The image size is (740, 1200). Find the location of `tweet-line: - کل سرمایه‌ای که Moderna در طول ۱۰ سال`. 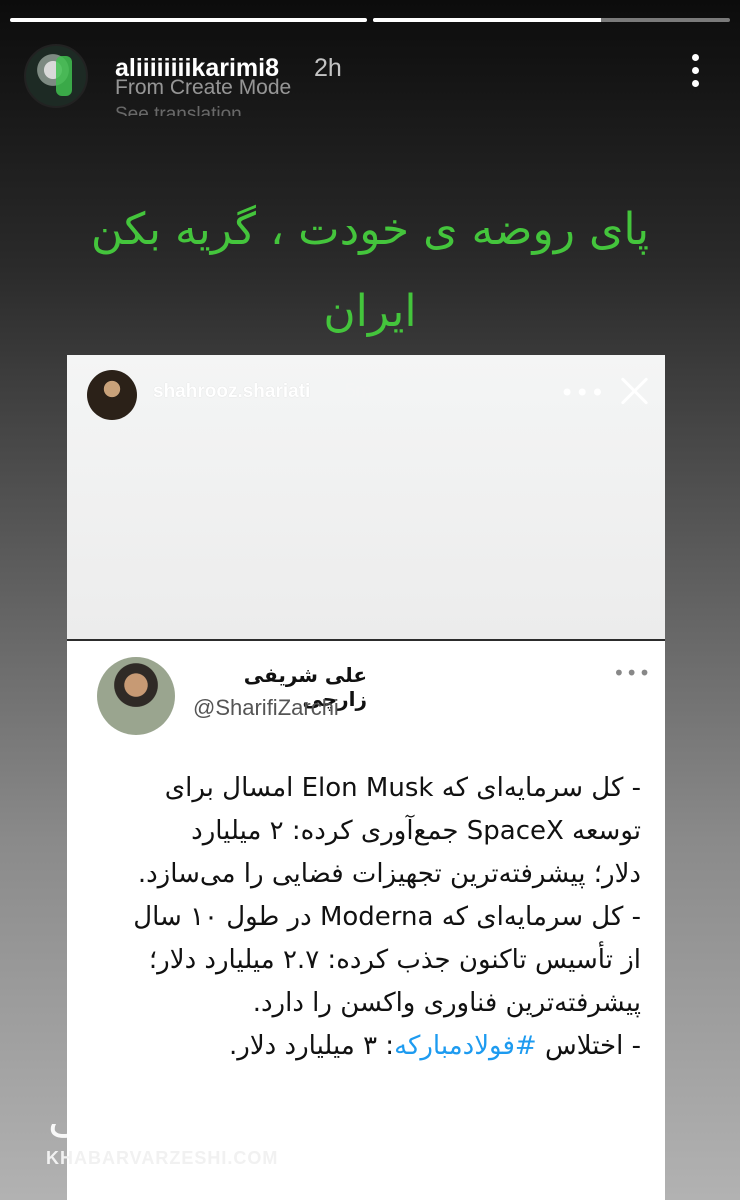

tweet-line: - کل سرمایه‌ای که Moderna در طول ۱۰ سال is located at coordinates (387, 917).